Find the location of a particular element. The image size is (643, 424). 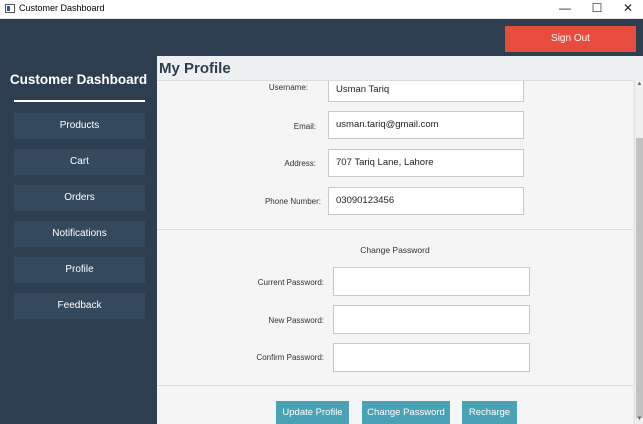

close-icon: ✕ is located at coordinates (628, 9).